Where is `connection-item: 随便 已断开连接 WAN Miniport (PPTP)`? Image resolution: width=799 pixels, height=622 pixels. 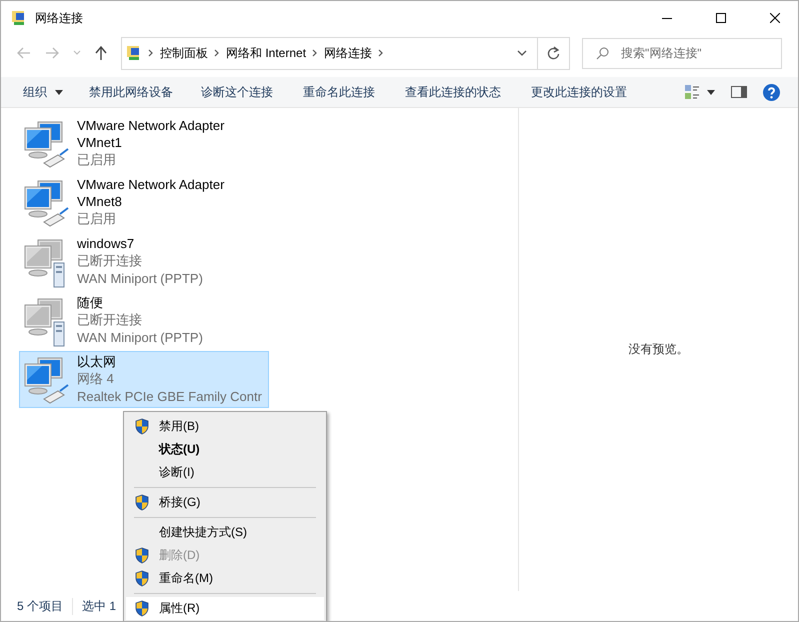
connection-item: 随便 已断开连接 WAN Miniport (PPTP) is located at coordinates (144, 320).